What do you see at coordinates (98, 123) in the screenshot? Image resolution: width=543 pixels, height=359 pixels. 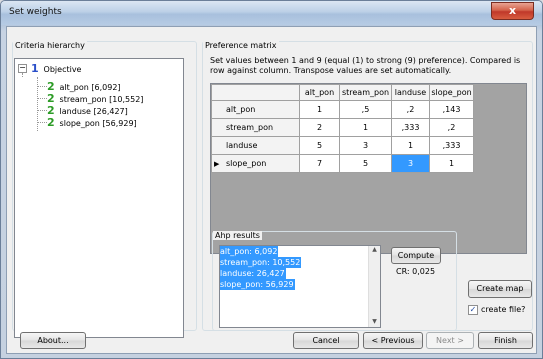 I see `tree-node-label: slope_pon [56,929]` at bounding box center [98, 123].